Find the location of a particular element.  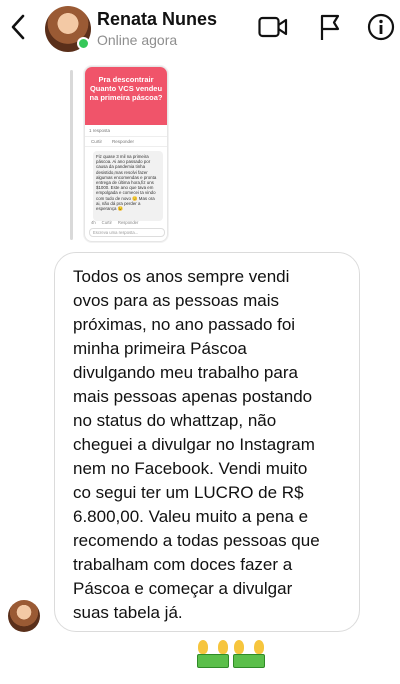

contact-status: Online agora is located at coordinates (137, 40).